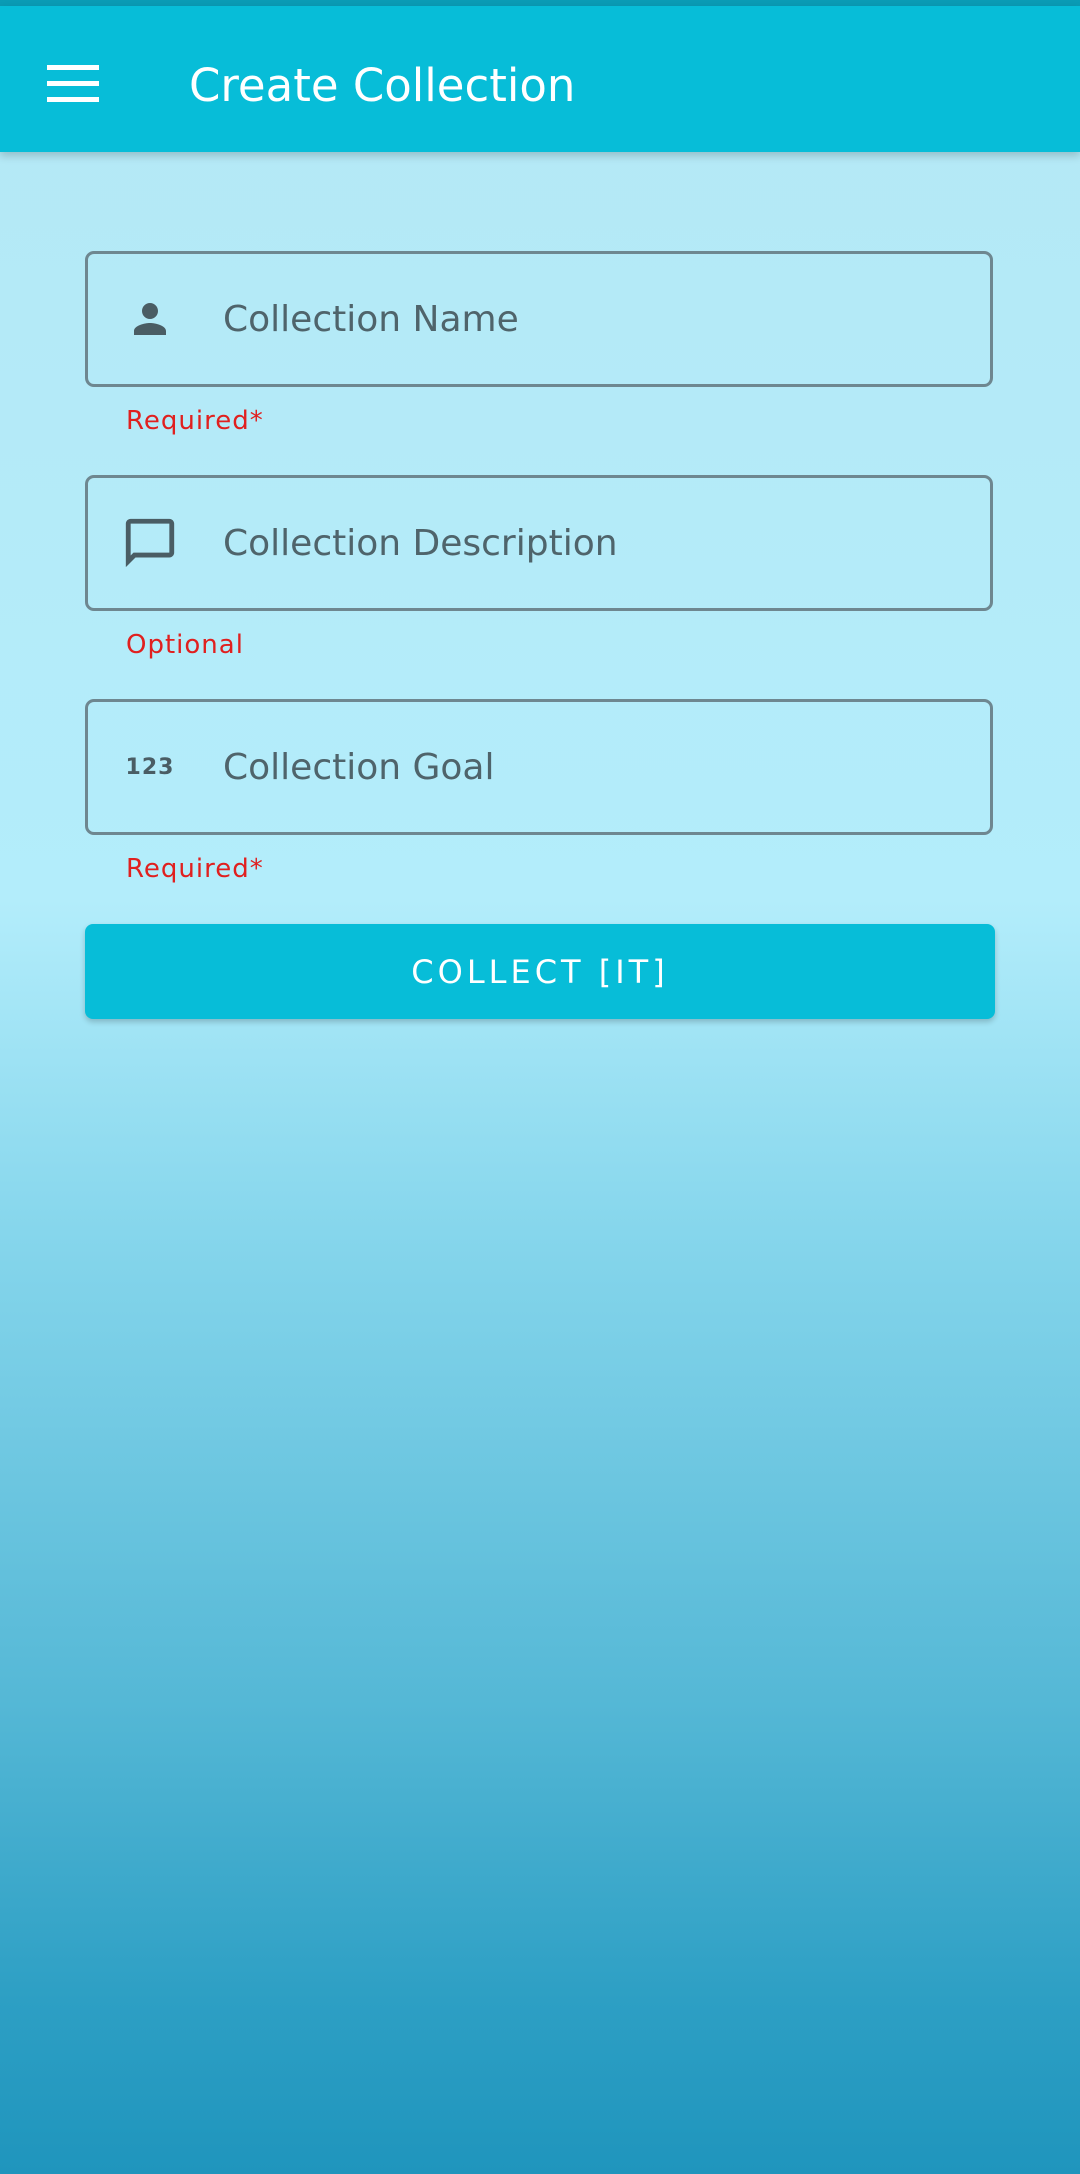 The width and height of the screenshot is (1080, 2174). I want to click on collection-goal-input, so click(593, 767).